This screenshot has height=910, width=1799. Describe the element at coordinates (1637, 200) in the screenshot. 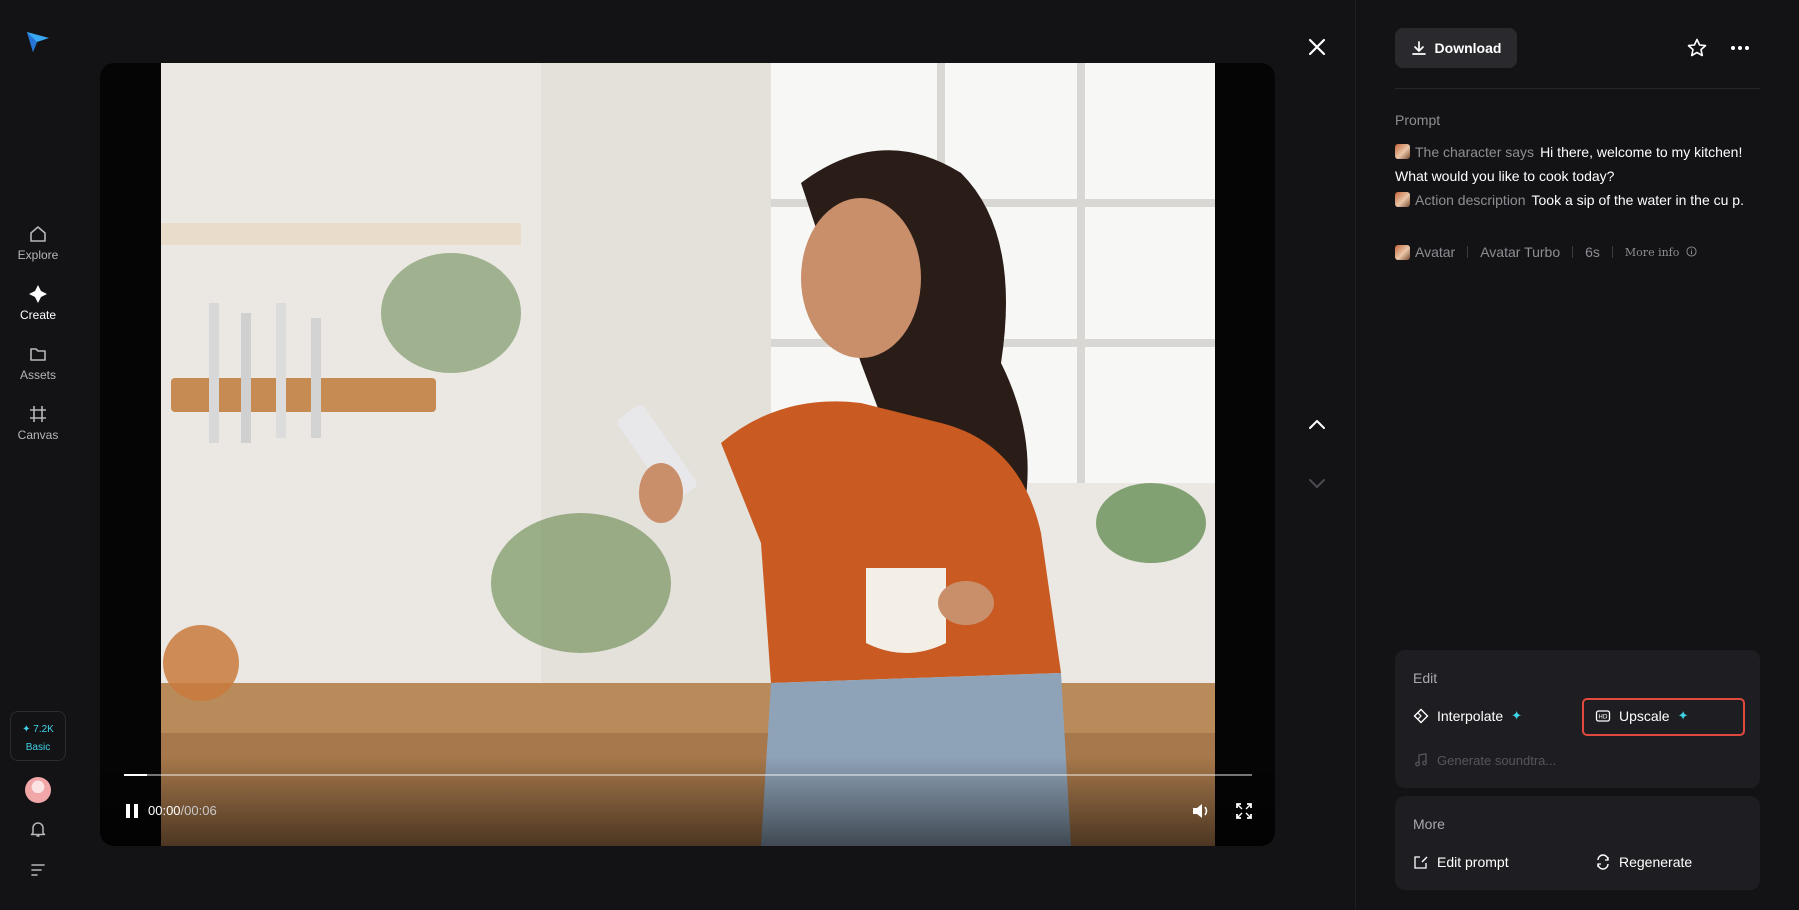

I see `prompt-text: Took a sip of the water in the cu p.` at that location.